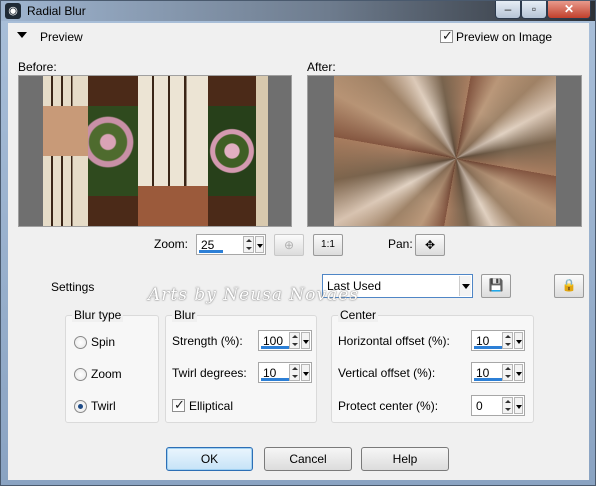 This screenshot has width=596, height=486. Describe the element at coordinates (479, 406) in the screenshot. I see `protect-center-value: 0` at that location.